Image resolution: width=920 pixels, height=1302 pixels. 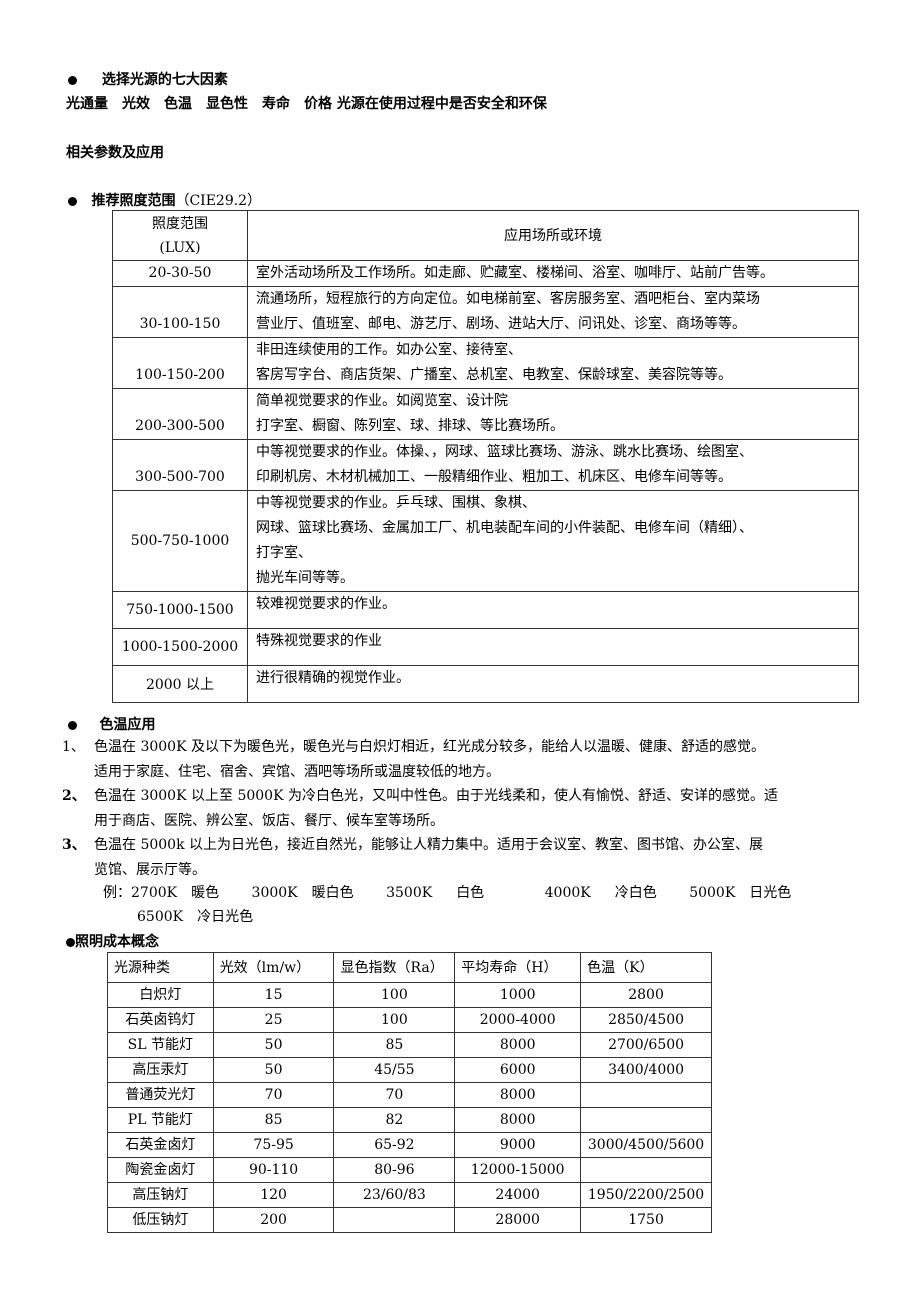 What do you see at coordinates (305, 578) in the screenshot?
I see `application-line: 抛光车间等等。` at bounding box center [305, 578].